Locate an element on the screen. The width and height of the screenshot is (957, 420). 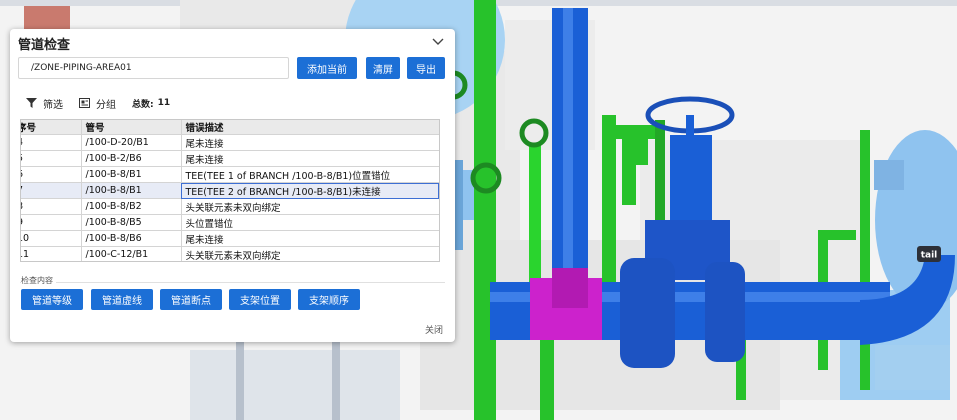
export-button: 导出 is located at coordinates (426, 68).